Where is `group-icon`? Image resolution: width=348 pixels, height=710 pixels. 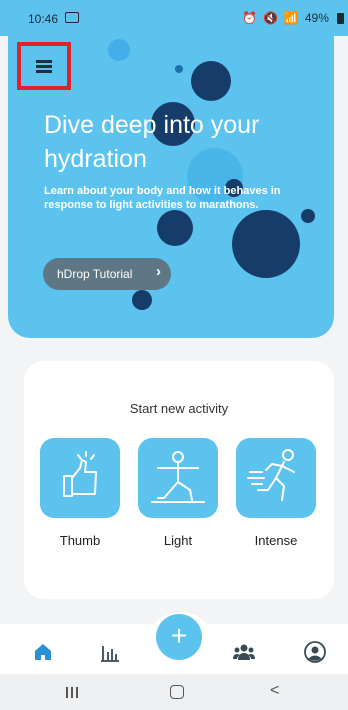 group-icon is located at coordinates (244, 652).